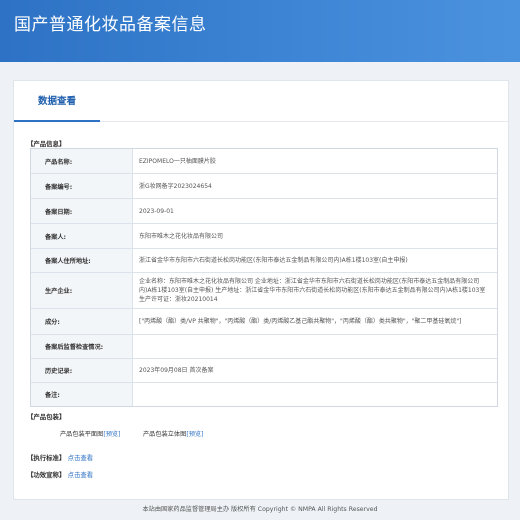 Image resolution: width=520 pixels, height=520 pixels. What do you see at coordinates (82, 346) in the screenshot?
I see `row-label: 备案后监督检查情况:` at bounding box center [82, 346].